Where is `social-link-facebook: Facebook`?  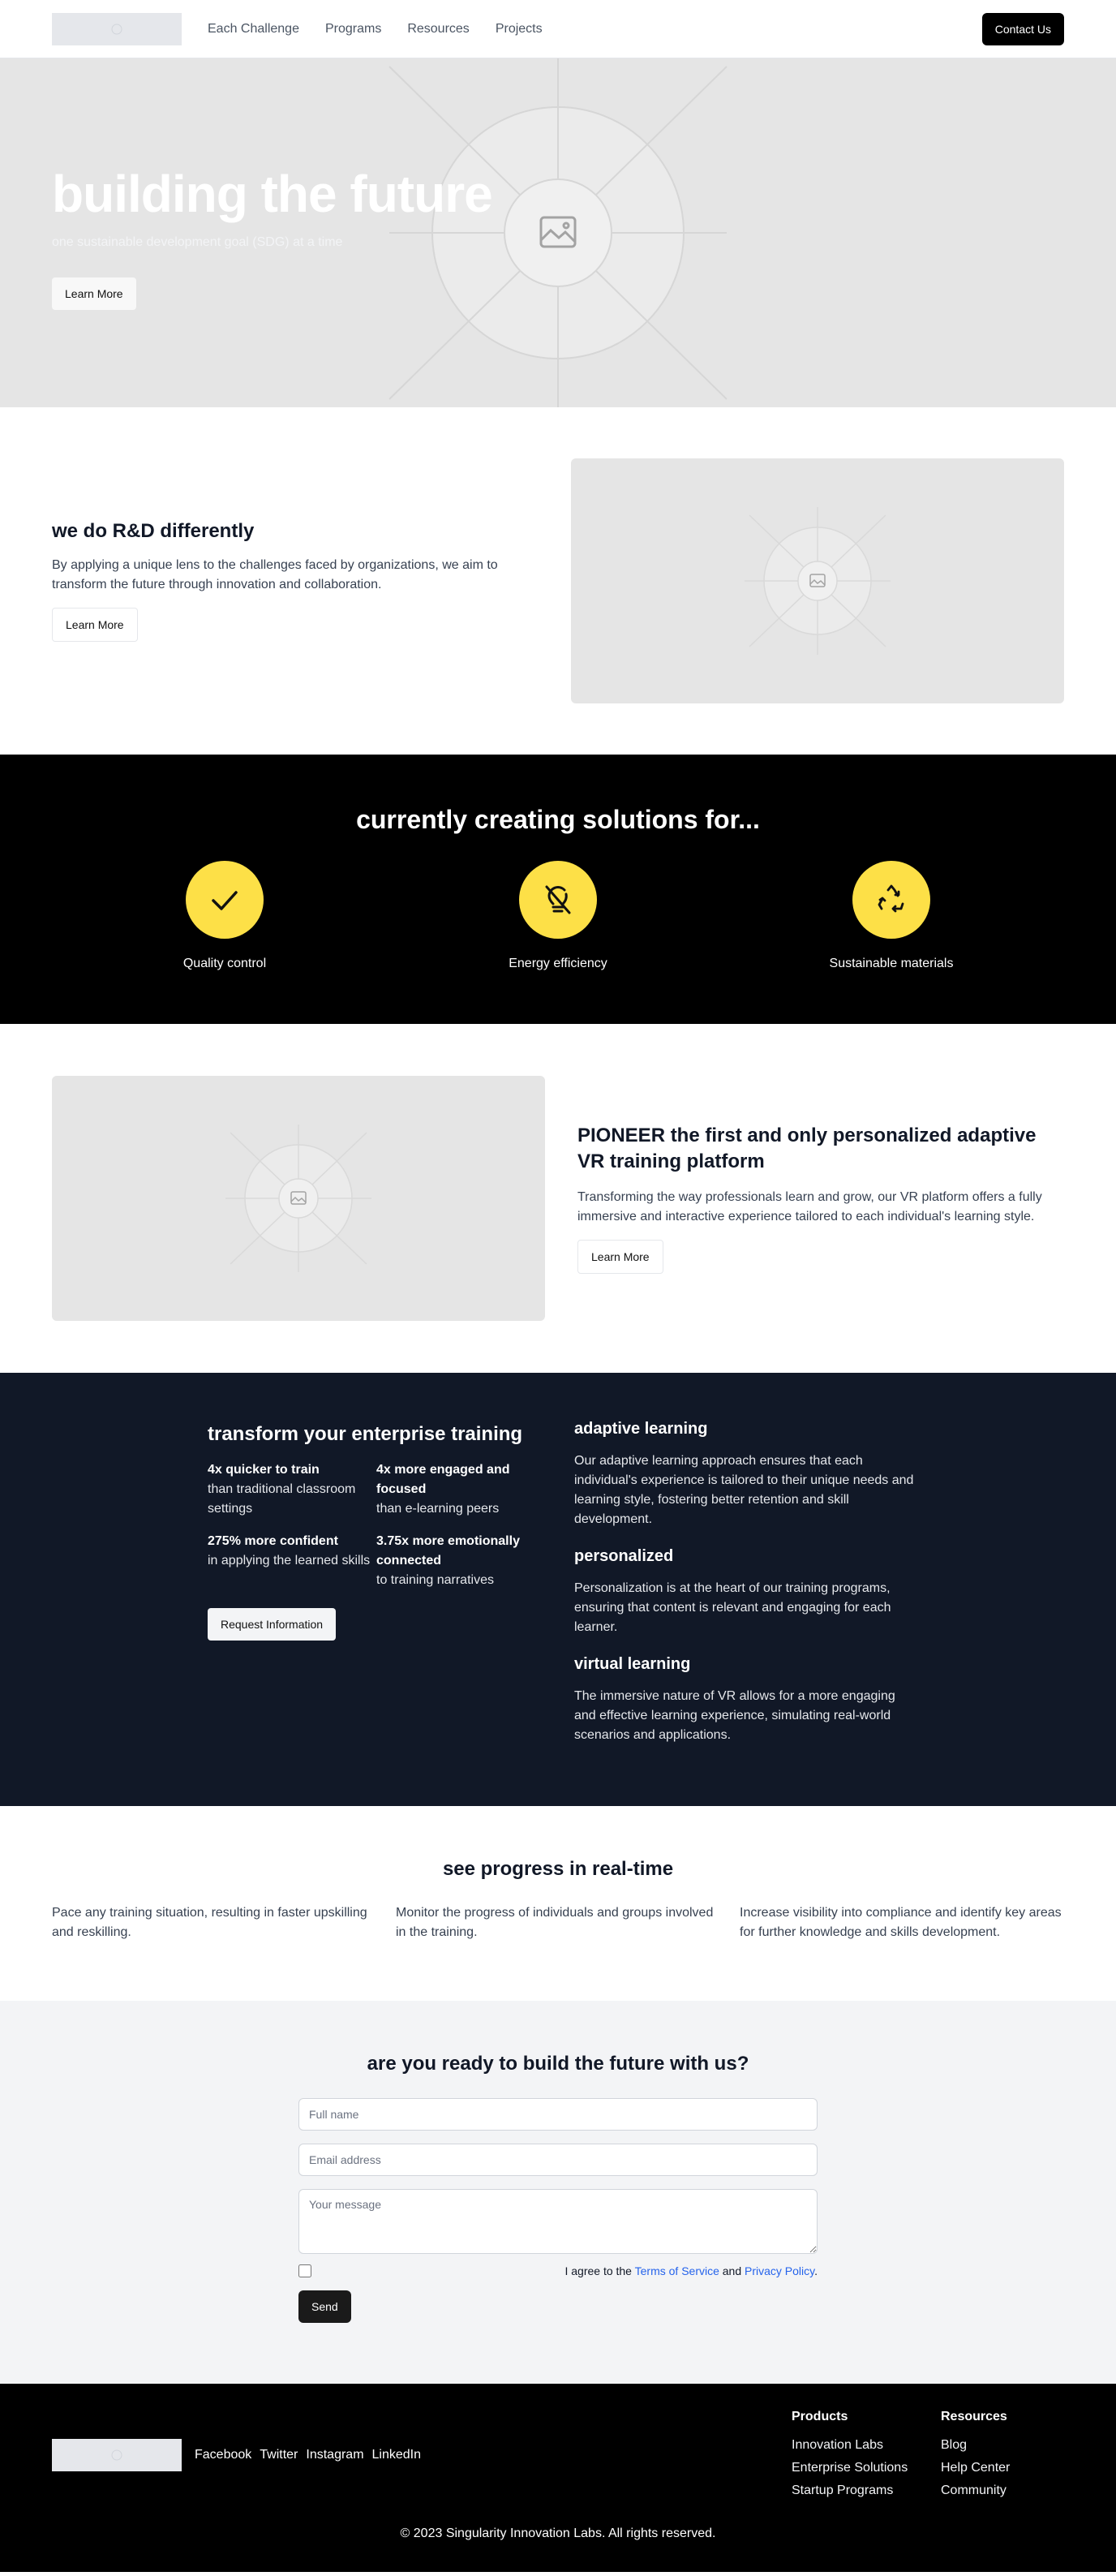 social-link-facebook: Facebook is located at coordinates (223, 2455).